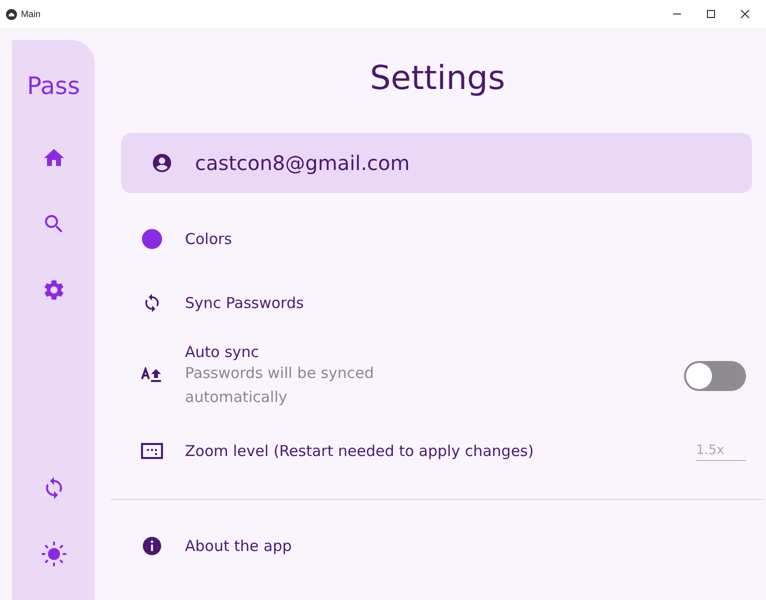 This screenshot has width=766, height=600. Describe the element at coordinates (437, 239) in the screenshot. I see `setting-item: Colors` at that location.